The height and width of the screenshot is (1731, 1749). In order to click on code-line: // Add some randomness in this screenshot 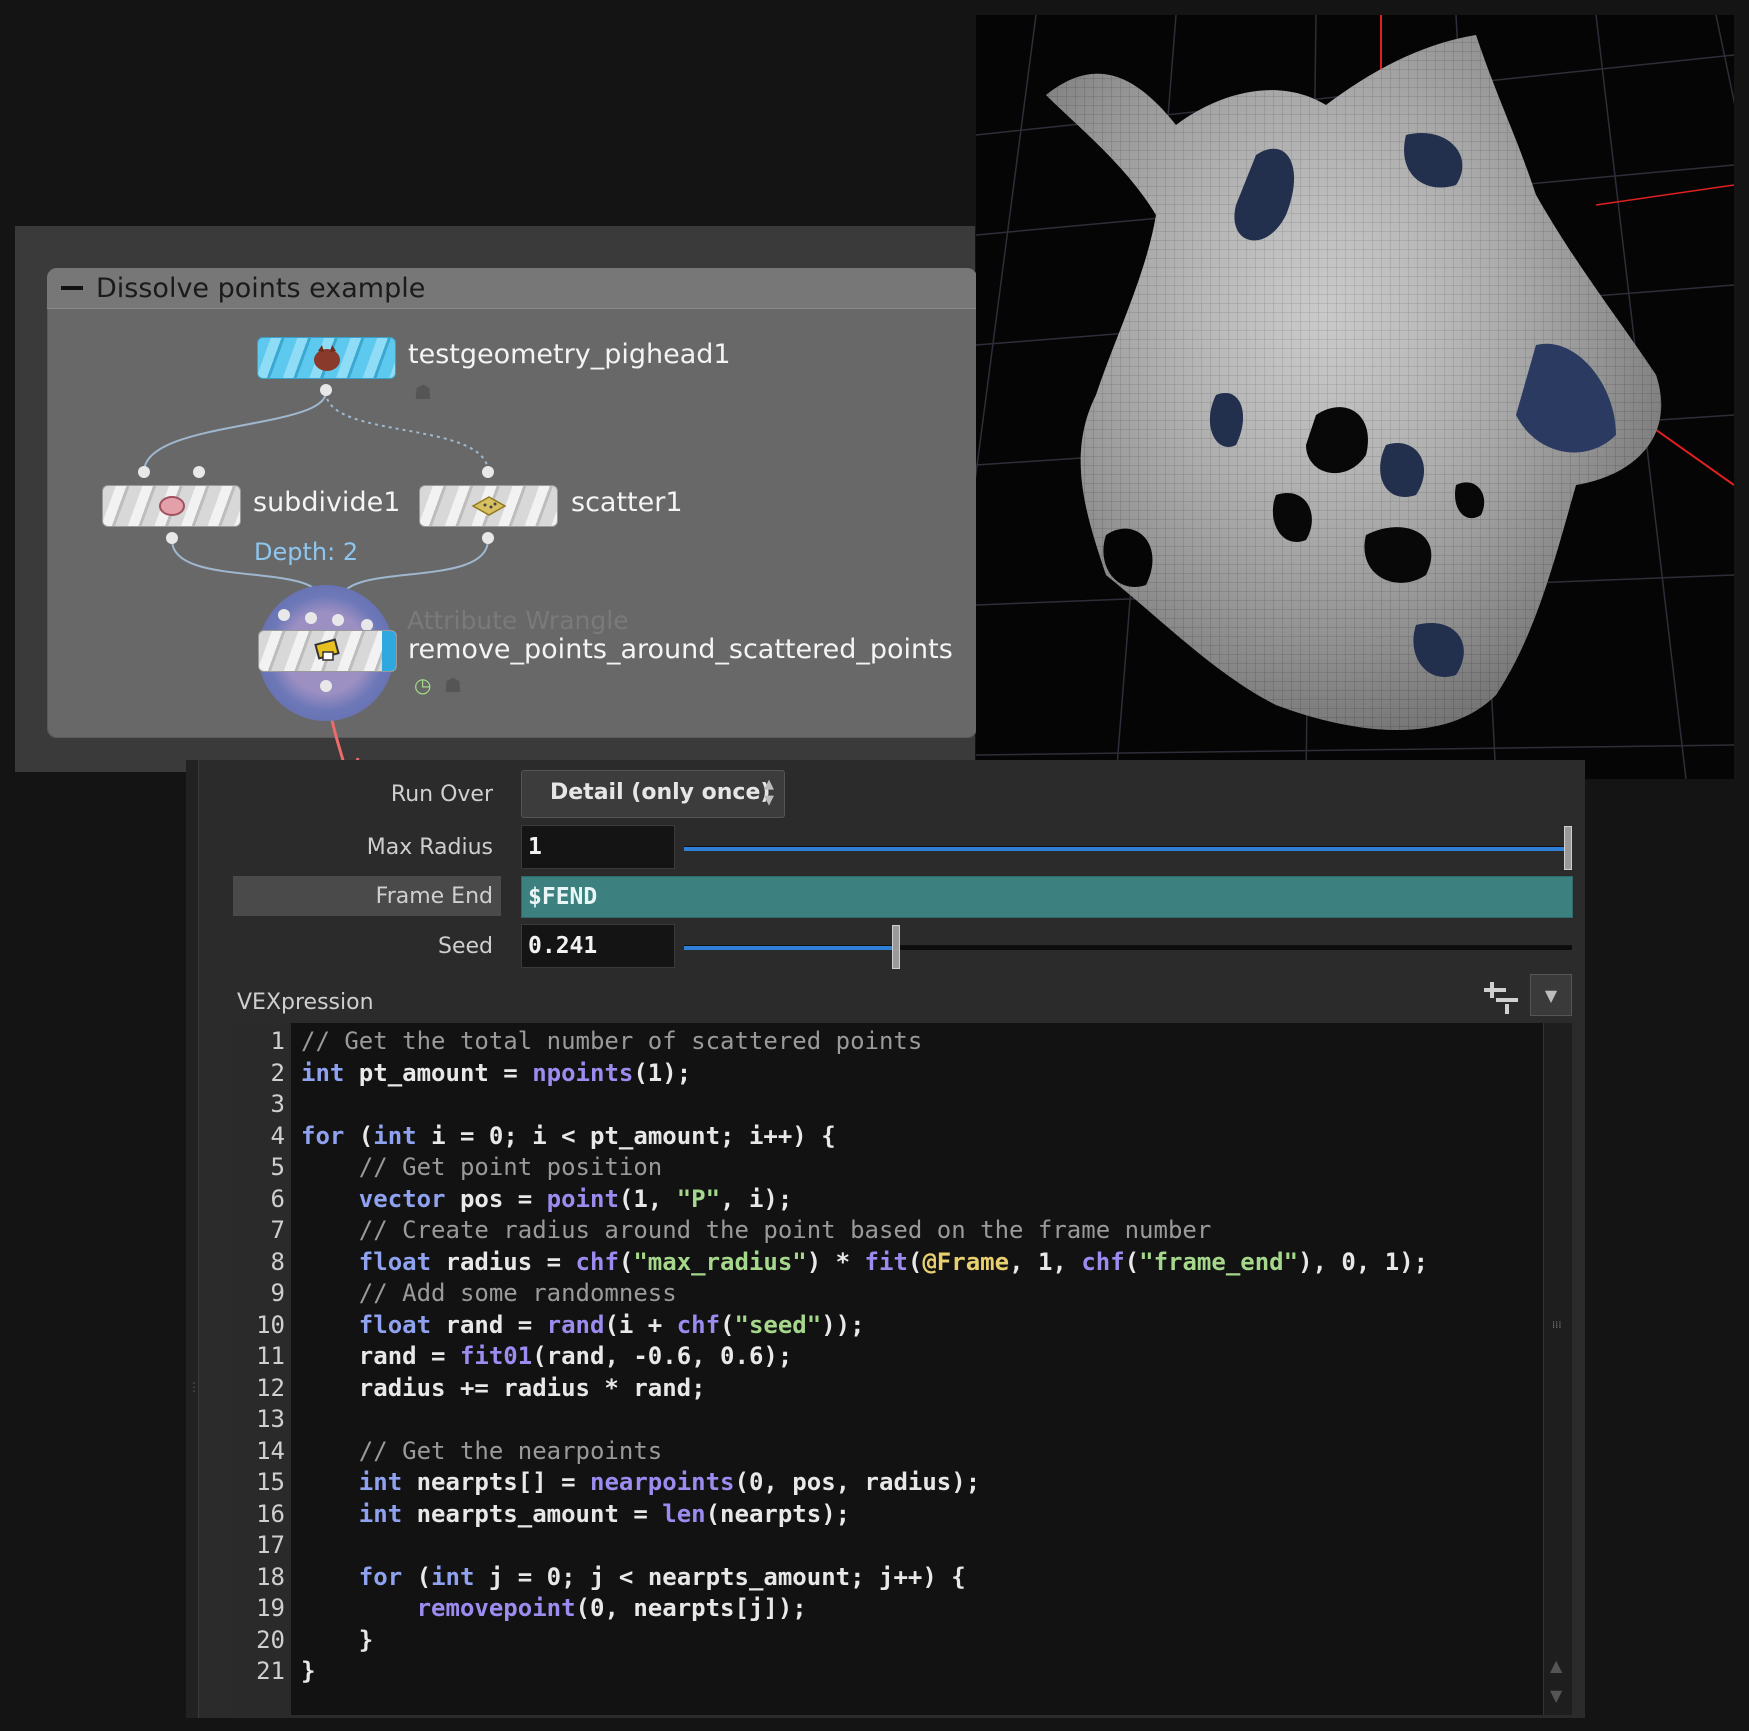, I will do `click(517, 1293)`.